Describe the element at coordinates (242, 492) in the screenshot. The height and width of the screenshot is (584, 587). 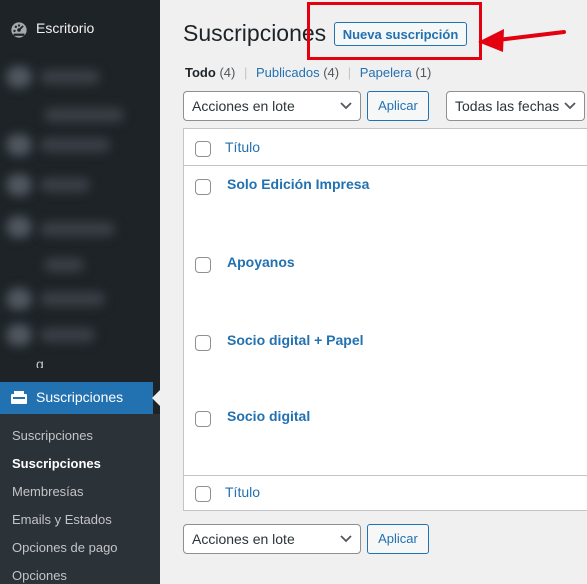
I see `column-title-footer: Título` at that location.